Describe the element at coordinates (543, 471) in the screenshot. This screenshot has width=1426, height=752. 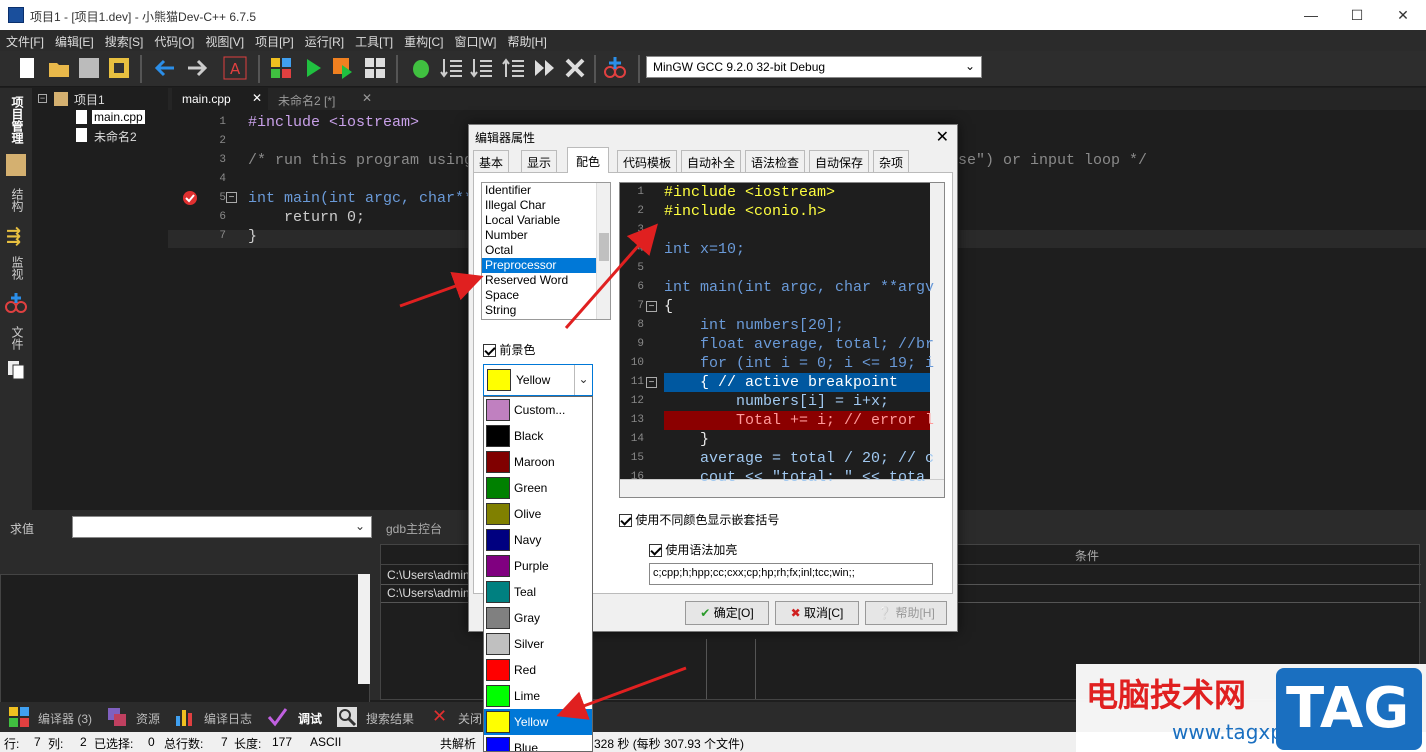
I see `annotation-arrows` at that location.